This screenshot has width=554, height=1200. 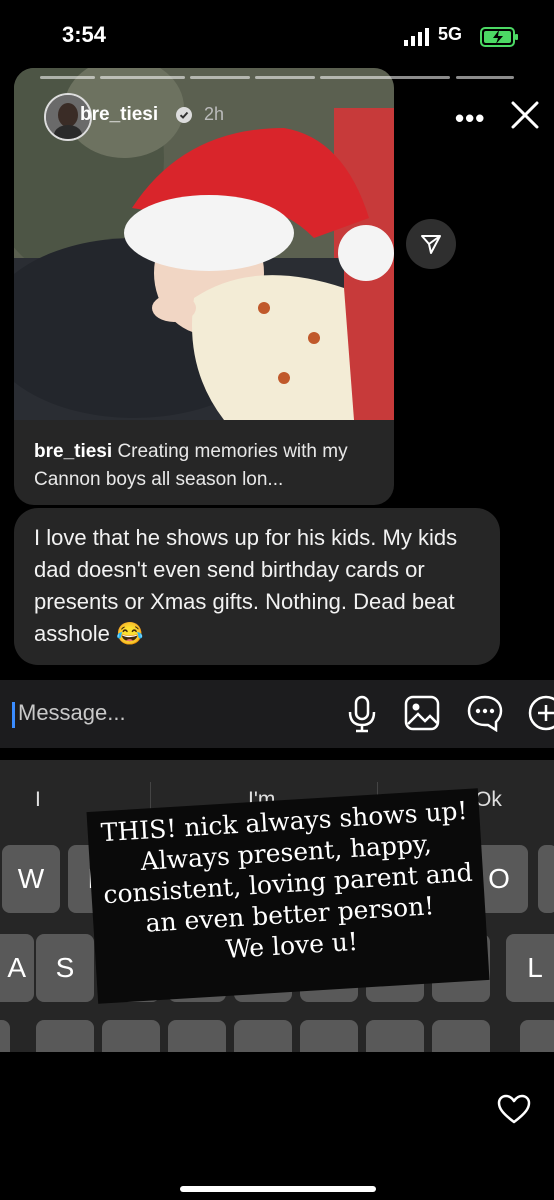 What do you see at coordinates (540, 715) in the screenshot?
I see `add-icon` at bounding box center [540, 715].